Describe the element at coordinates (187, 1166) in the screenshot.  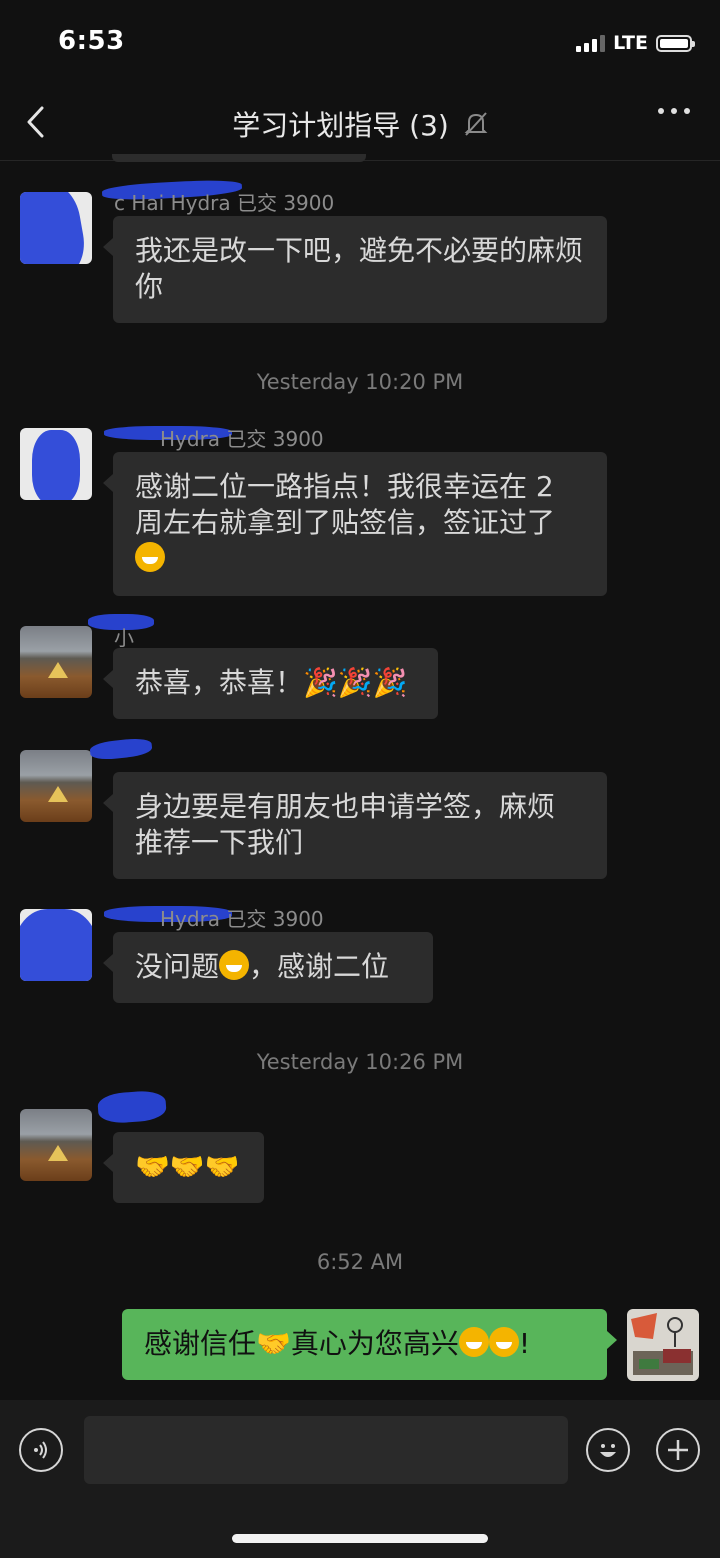
I see `handshake-icon: 🤝🤝🤝` at that location.